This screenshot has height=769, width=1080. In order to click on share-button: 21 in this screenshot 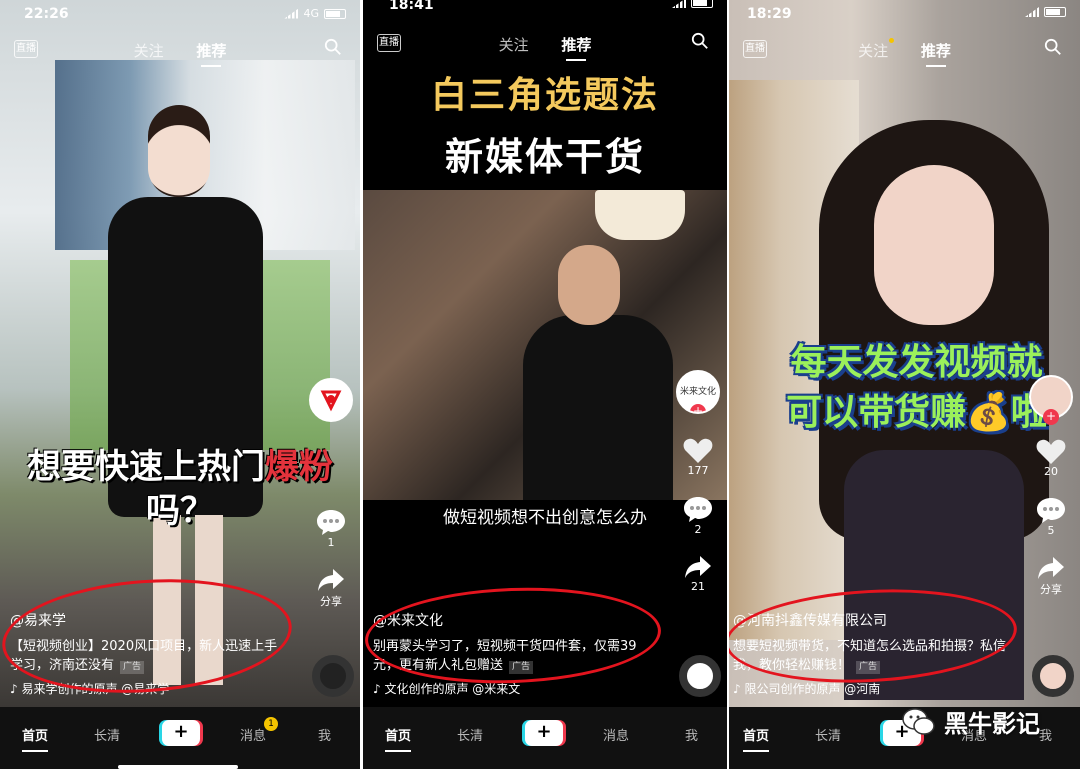, I will do `click(698, 573)`.